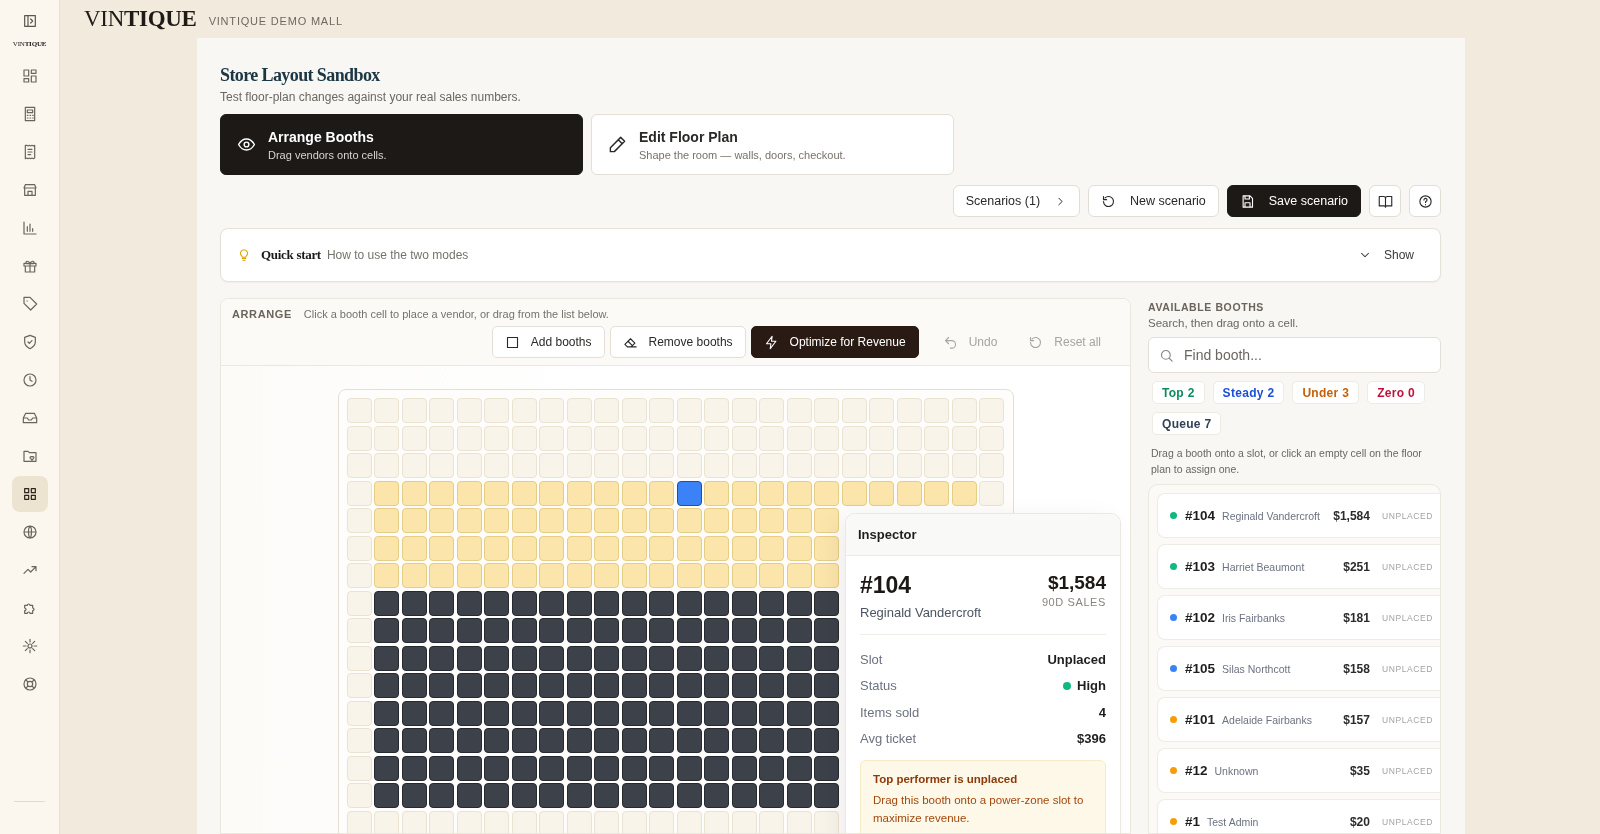 This screenshot has height=834, width=1600. I want to click on sidebar-toggle-icon, so click(29, 21).